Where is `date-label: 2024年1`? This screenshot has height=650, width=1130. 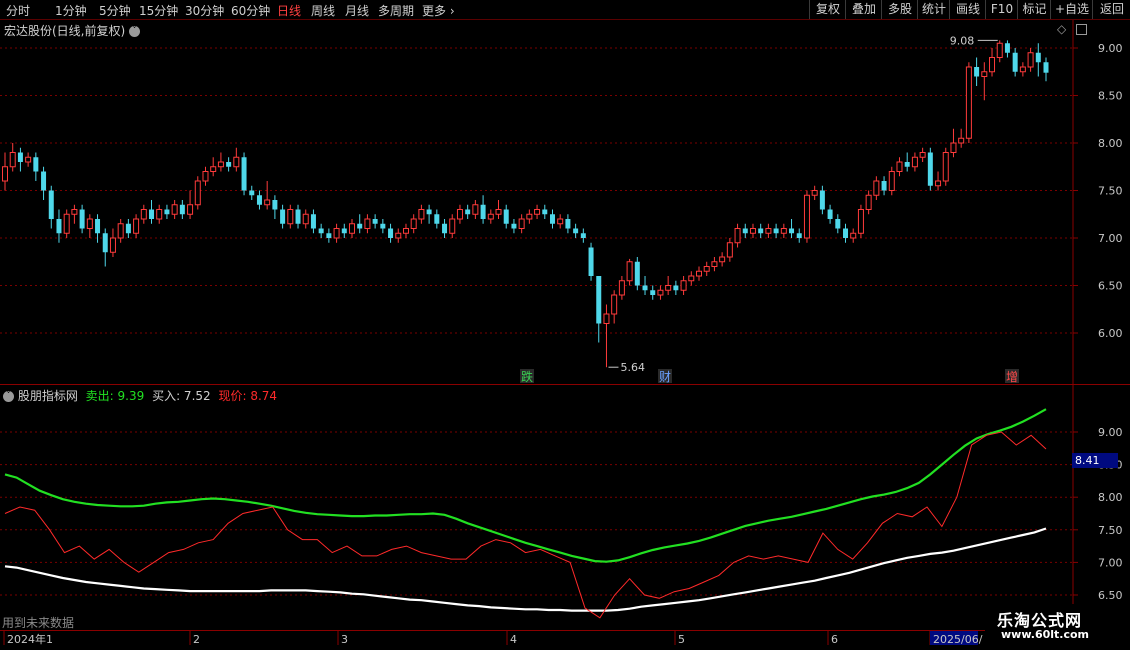
date-label: 2024年1 is located at coordinates (30, 639).